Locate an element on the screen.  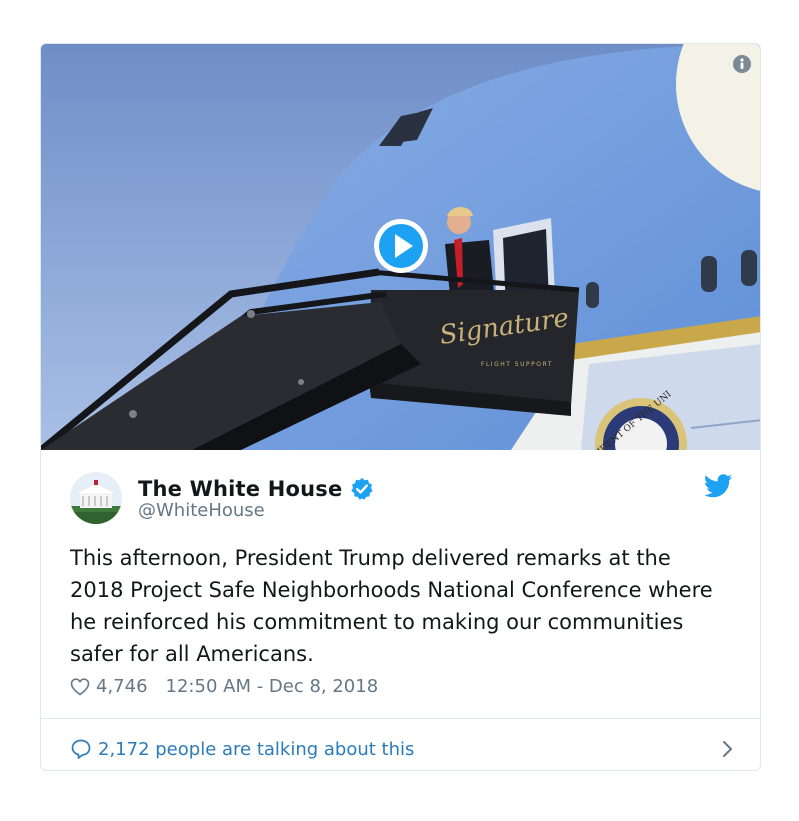
tweet-meta: 4,746 12:50 AM - Dec 8, 2018 is located at coordinates (224, 686).